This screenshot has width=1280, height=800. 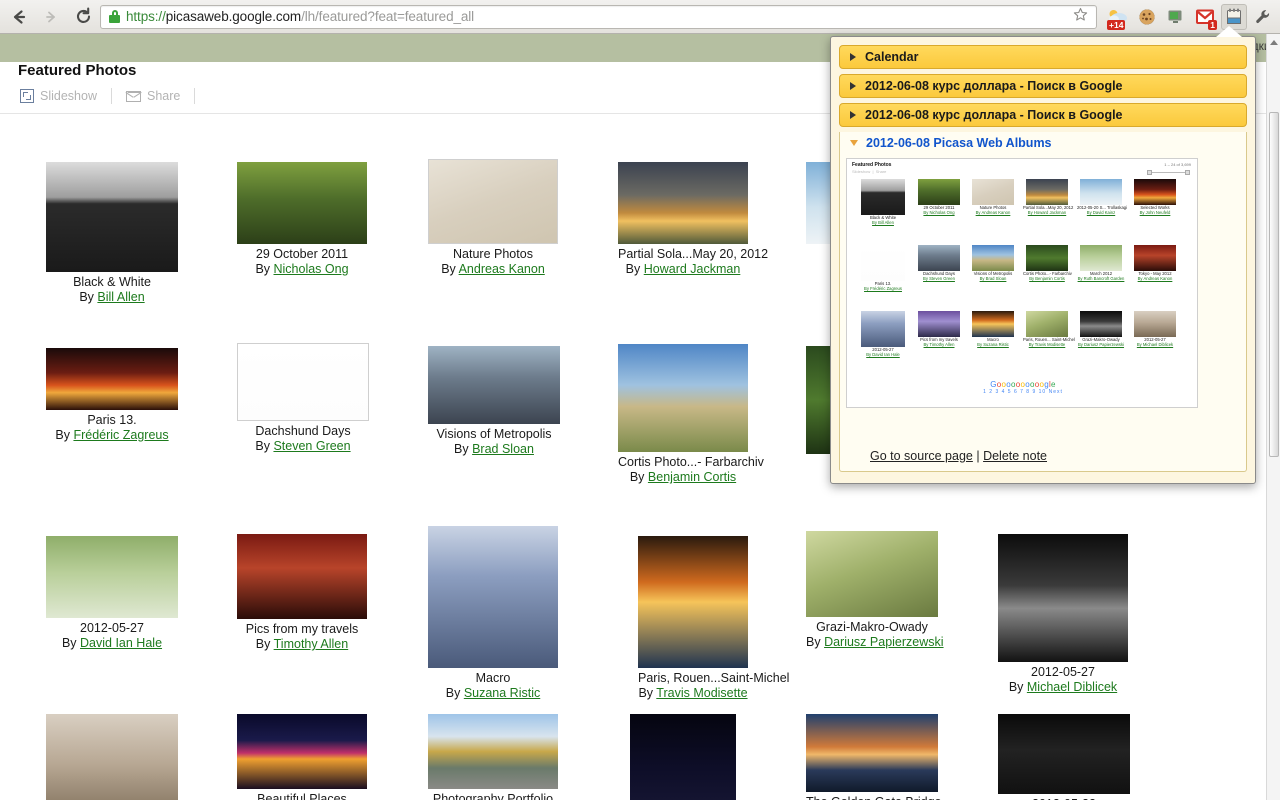 I want to click on preview-photo-author: By Travis Modisette, so click(x=1047, y=344).